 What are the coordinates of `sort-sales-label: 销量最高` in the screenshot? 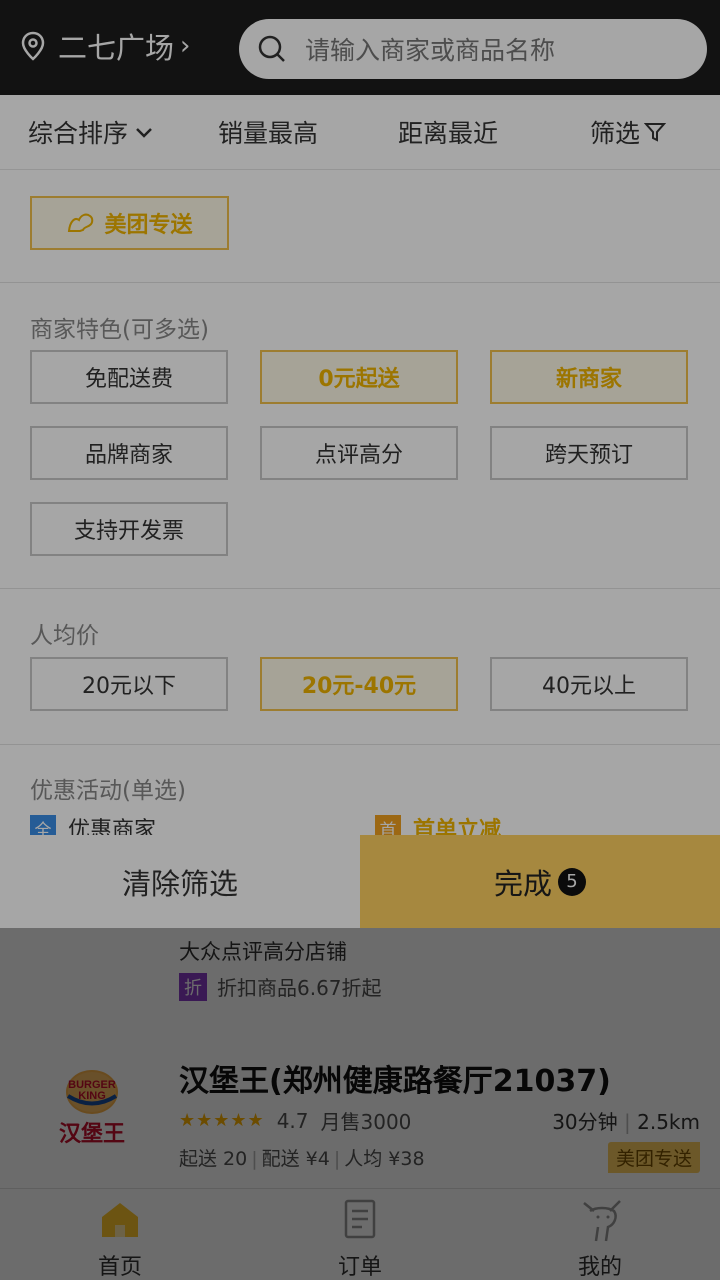 It's located at (268, 133).